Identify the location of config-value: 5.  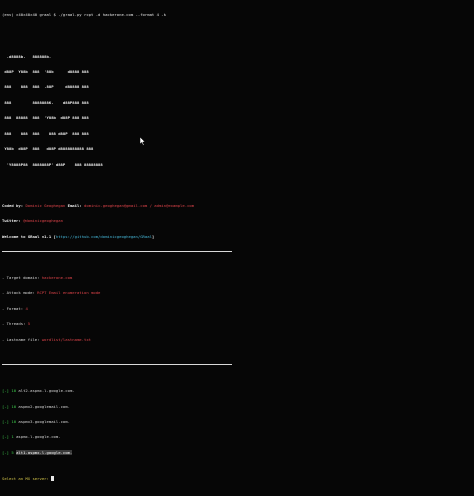
(29, 324).